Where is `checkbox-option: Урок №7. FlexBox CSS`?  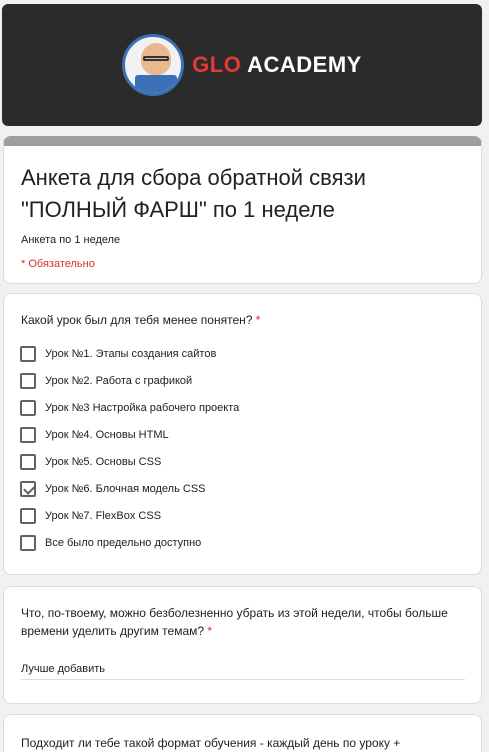 checkbox-option: Урок №7. FlexBox CSS is located at coordinates (90, 516).